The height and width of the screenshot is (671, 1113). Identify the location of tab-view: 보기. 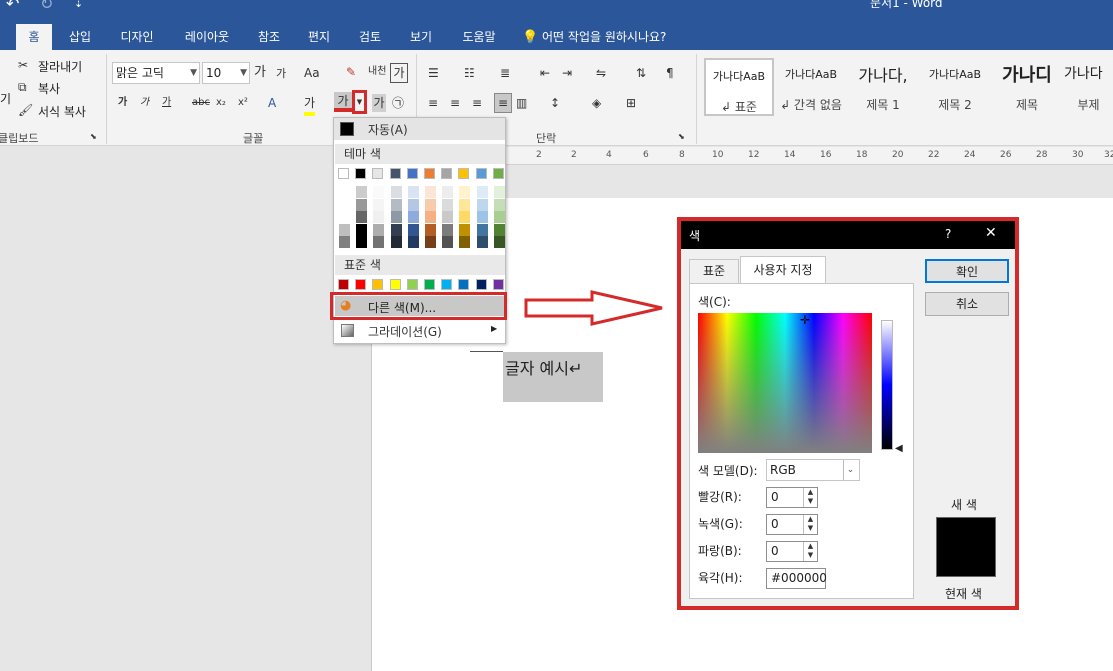
(421, 37).